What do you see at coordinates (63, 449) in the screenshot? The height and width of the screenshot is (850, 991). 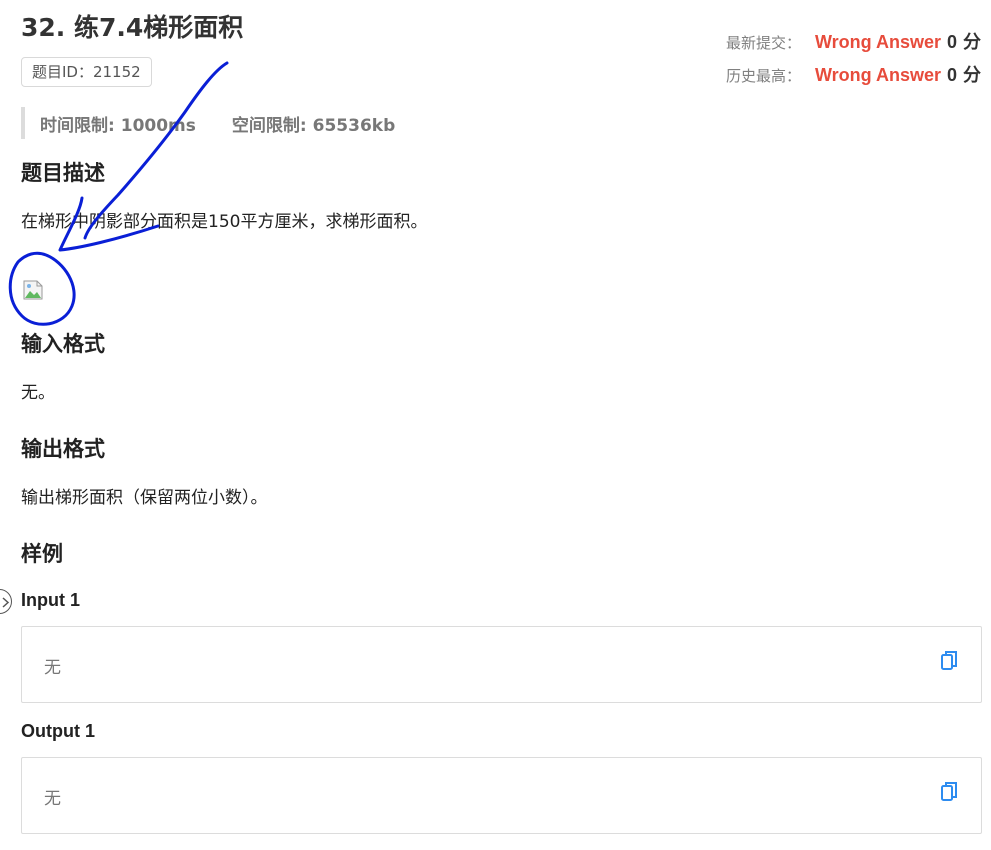 I see `output-format-heading: 输出格式` at bounding box center [63, 449].